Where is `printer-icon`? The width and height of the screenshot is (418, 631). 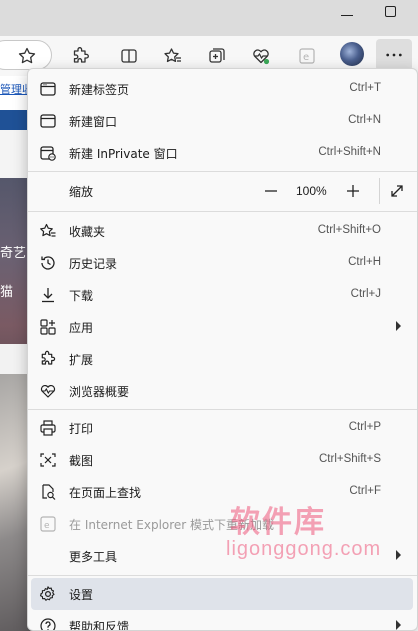
printer-icon is located at coordinates (48, 428).